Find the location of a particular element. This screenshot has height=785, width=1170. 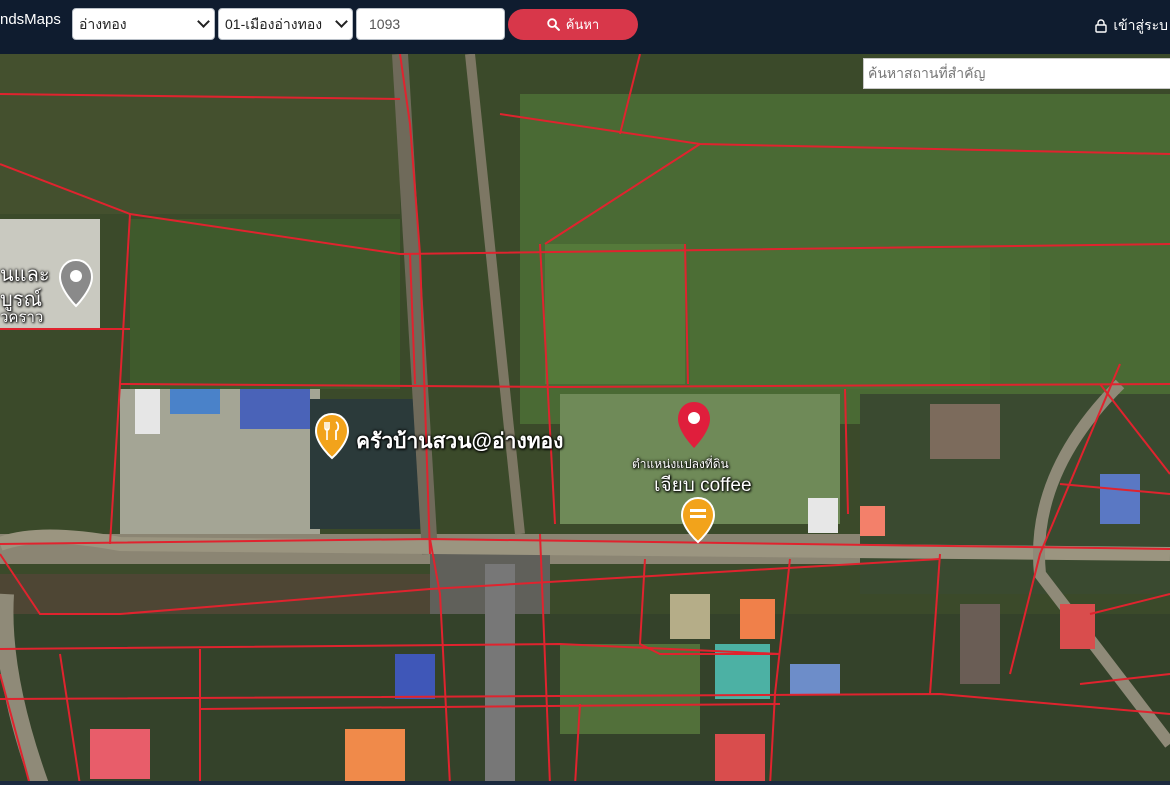

place-search-placeholder: ค้นหาสถานที่สำคัญ is located at coordinates (927, 73).